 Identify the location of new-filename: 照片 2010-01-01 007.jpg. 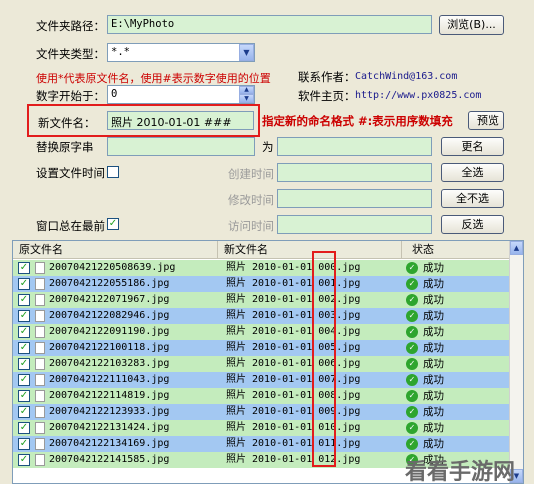
(293, 379).